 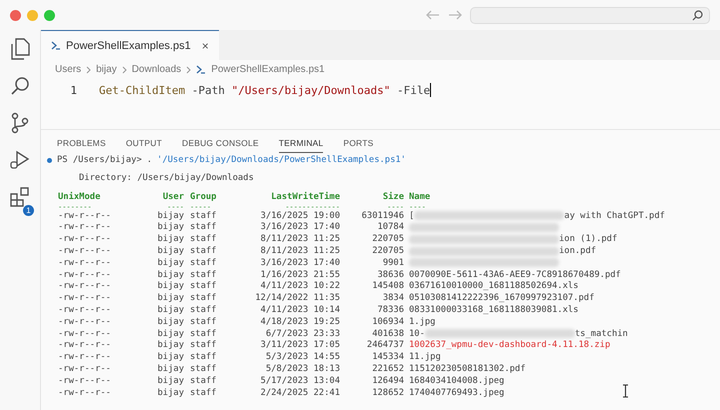 I want to click on minimize-window-control, so click(x=32, y=15).